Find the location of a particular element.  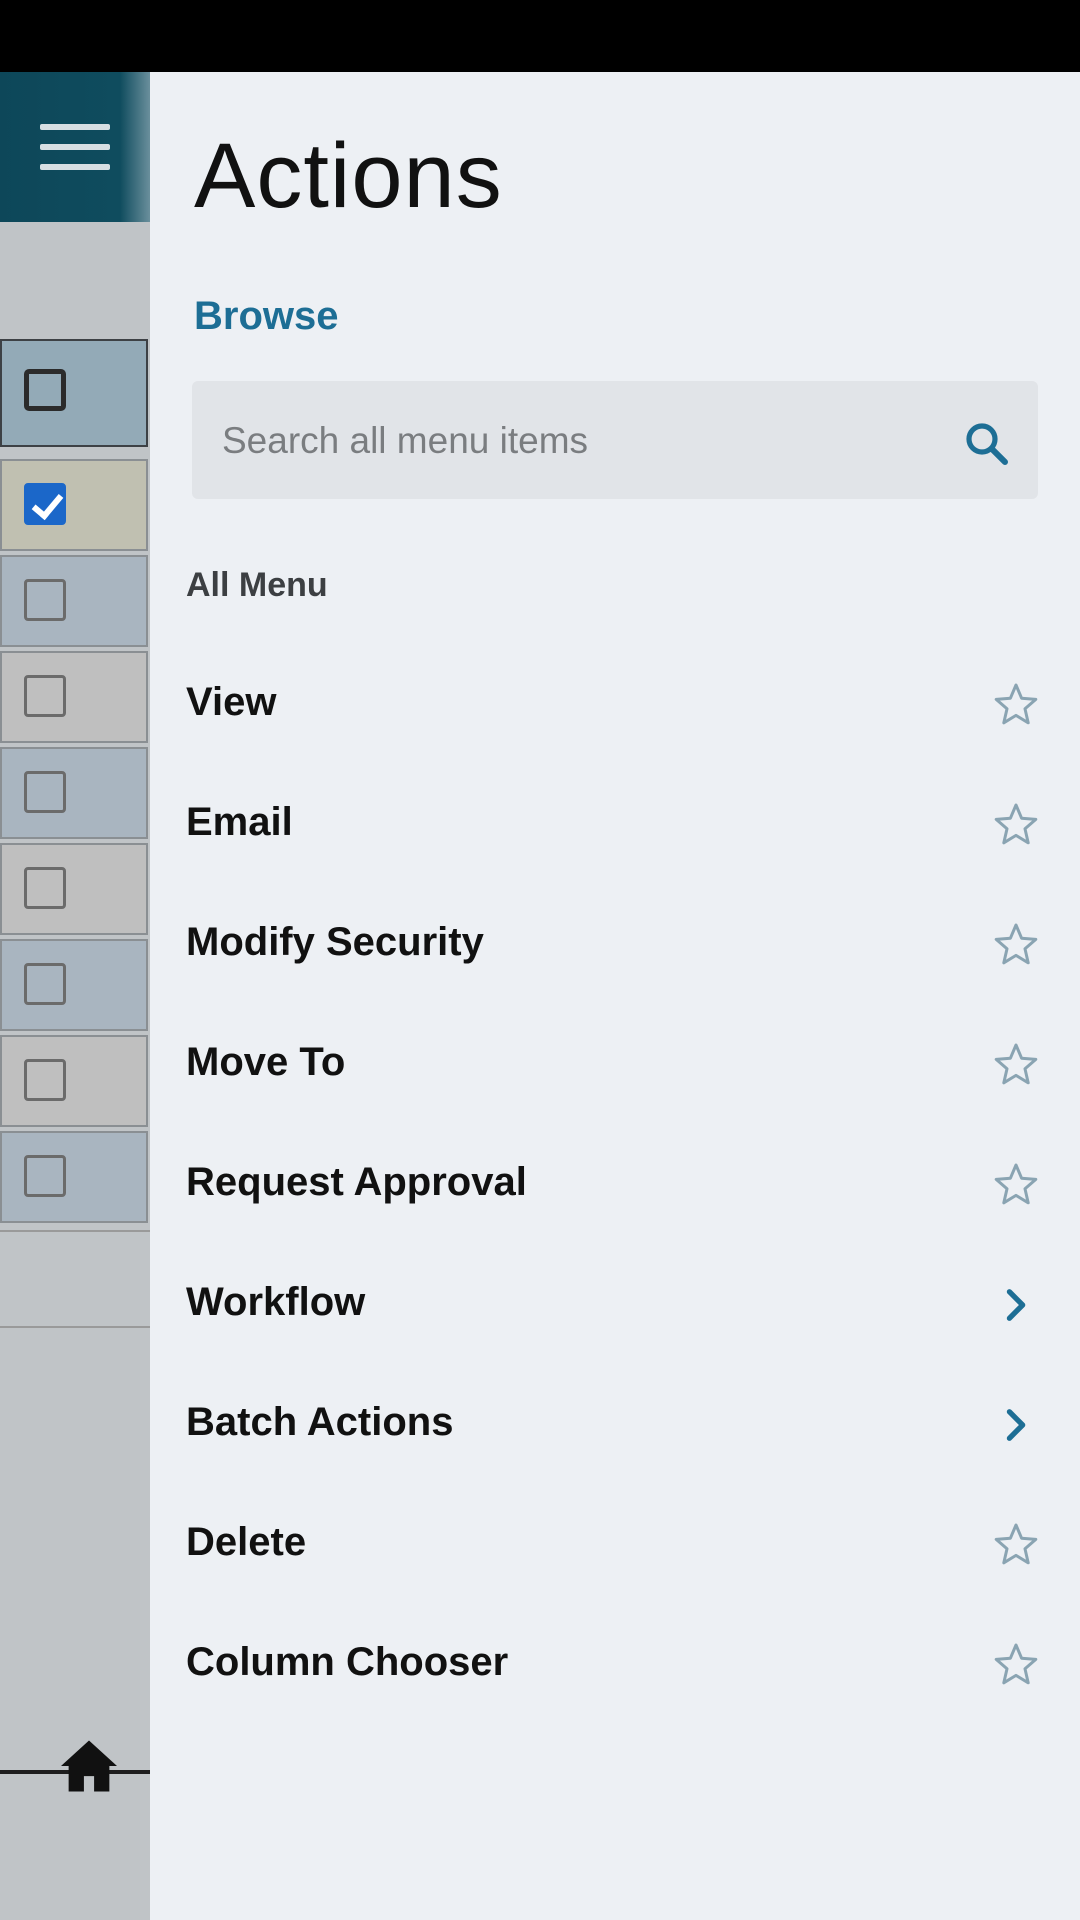

menu-item-label: Request Approval is located at coordinates (356, 1182).